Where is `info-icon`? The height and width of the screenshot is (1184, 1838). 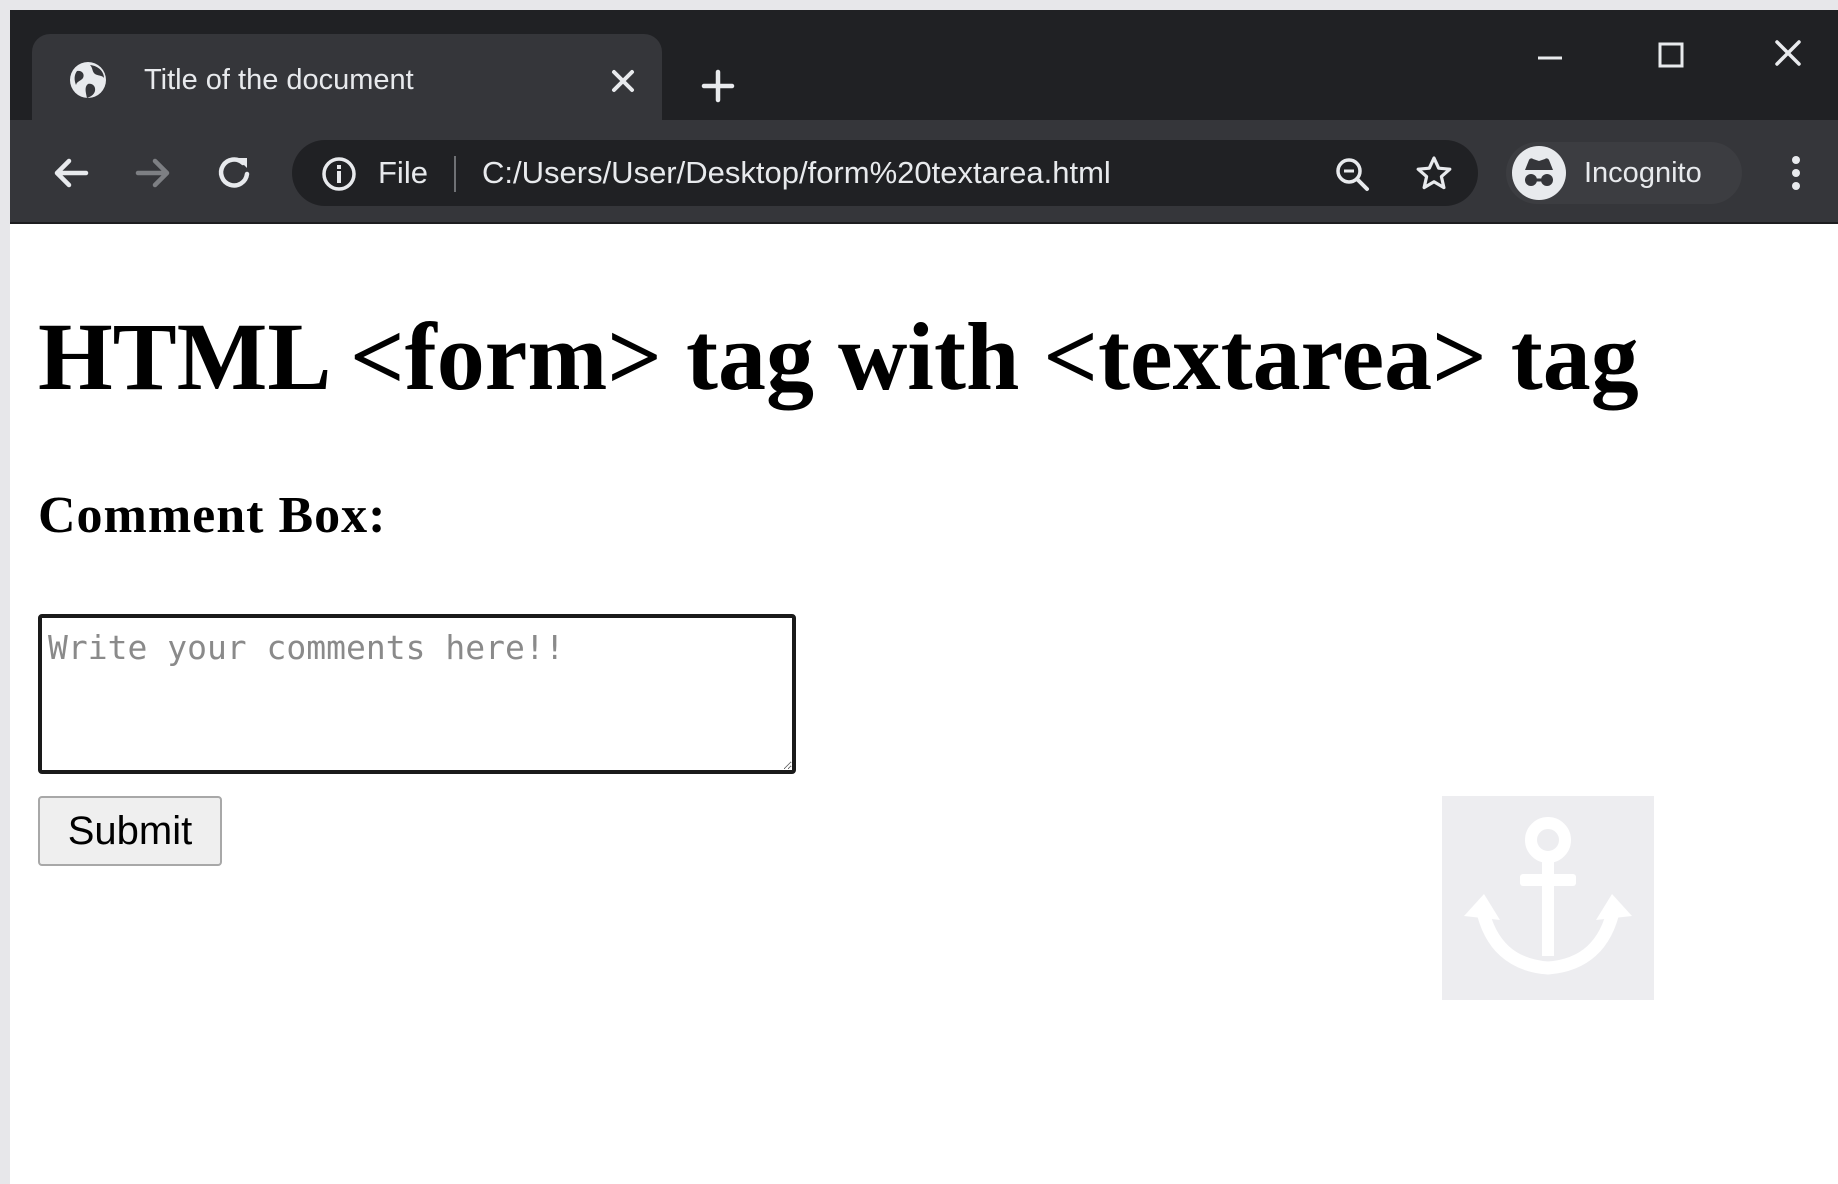 info-icon is located at coordinates (339, 174).